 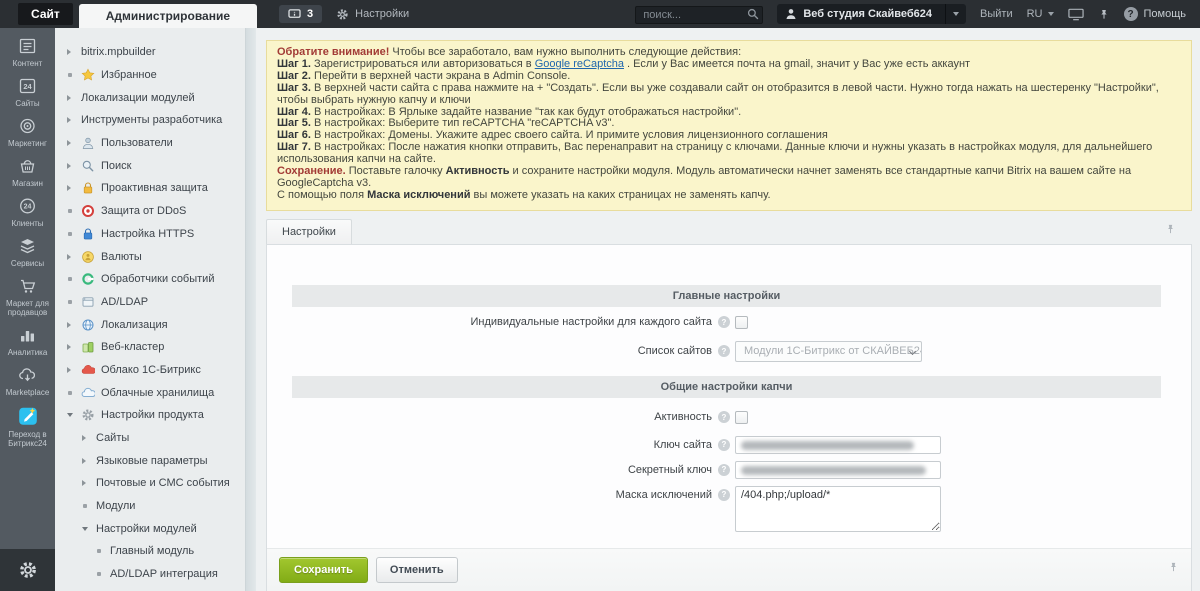 What do you see at coordinates (27, 570) in the screenshot?
I see `rail-settings-button` at bounding box center [27, 570].